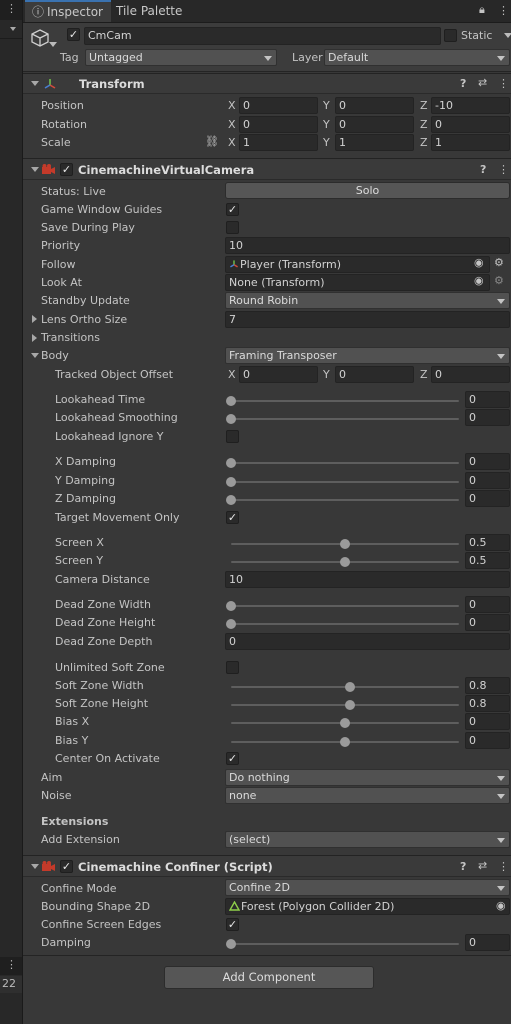  Describe the element at coordinates (487, 498) in the screenshot. I see `z-damping-field: 0` at that location.